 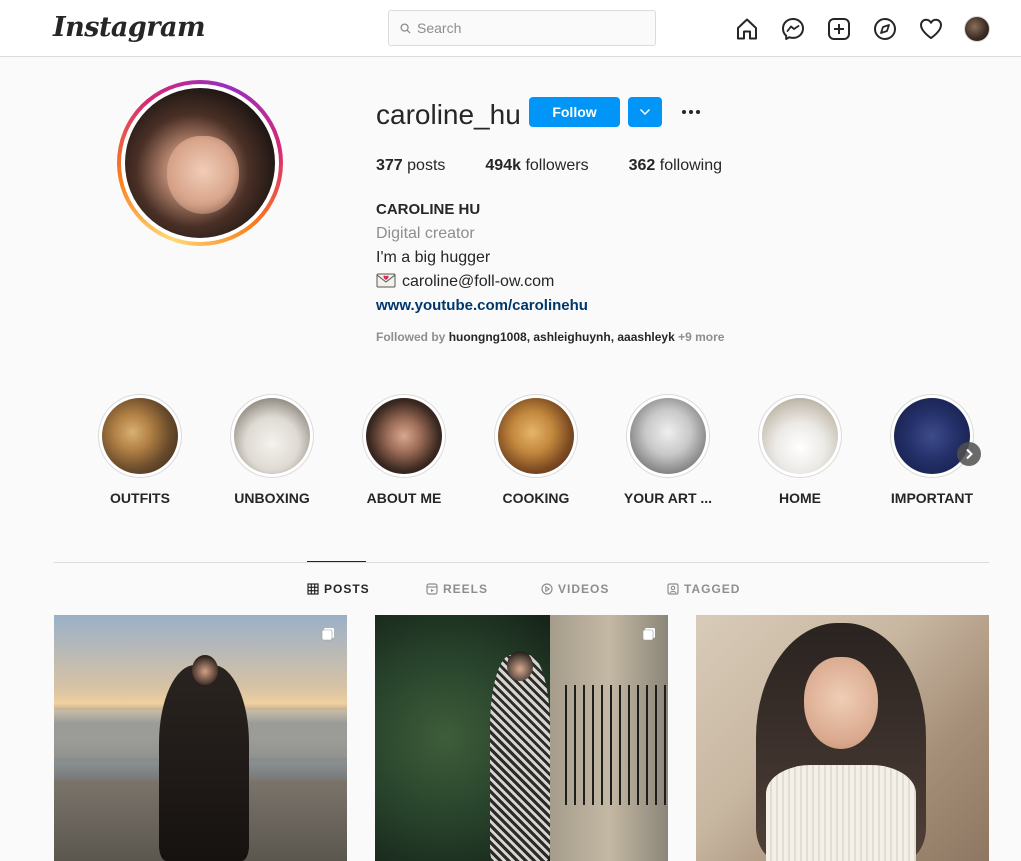 I want to click on highlight-label: ABOUT ME, so click(x=404, y=498).